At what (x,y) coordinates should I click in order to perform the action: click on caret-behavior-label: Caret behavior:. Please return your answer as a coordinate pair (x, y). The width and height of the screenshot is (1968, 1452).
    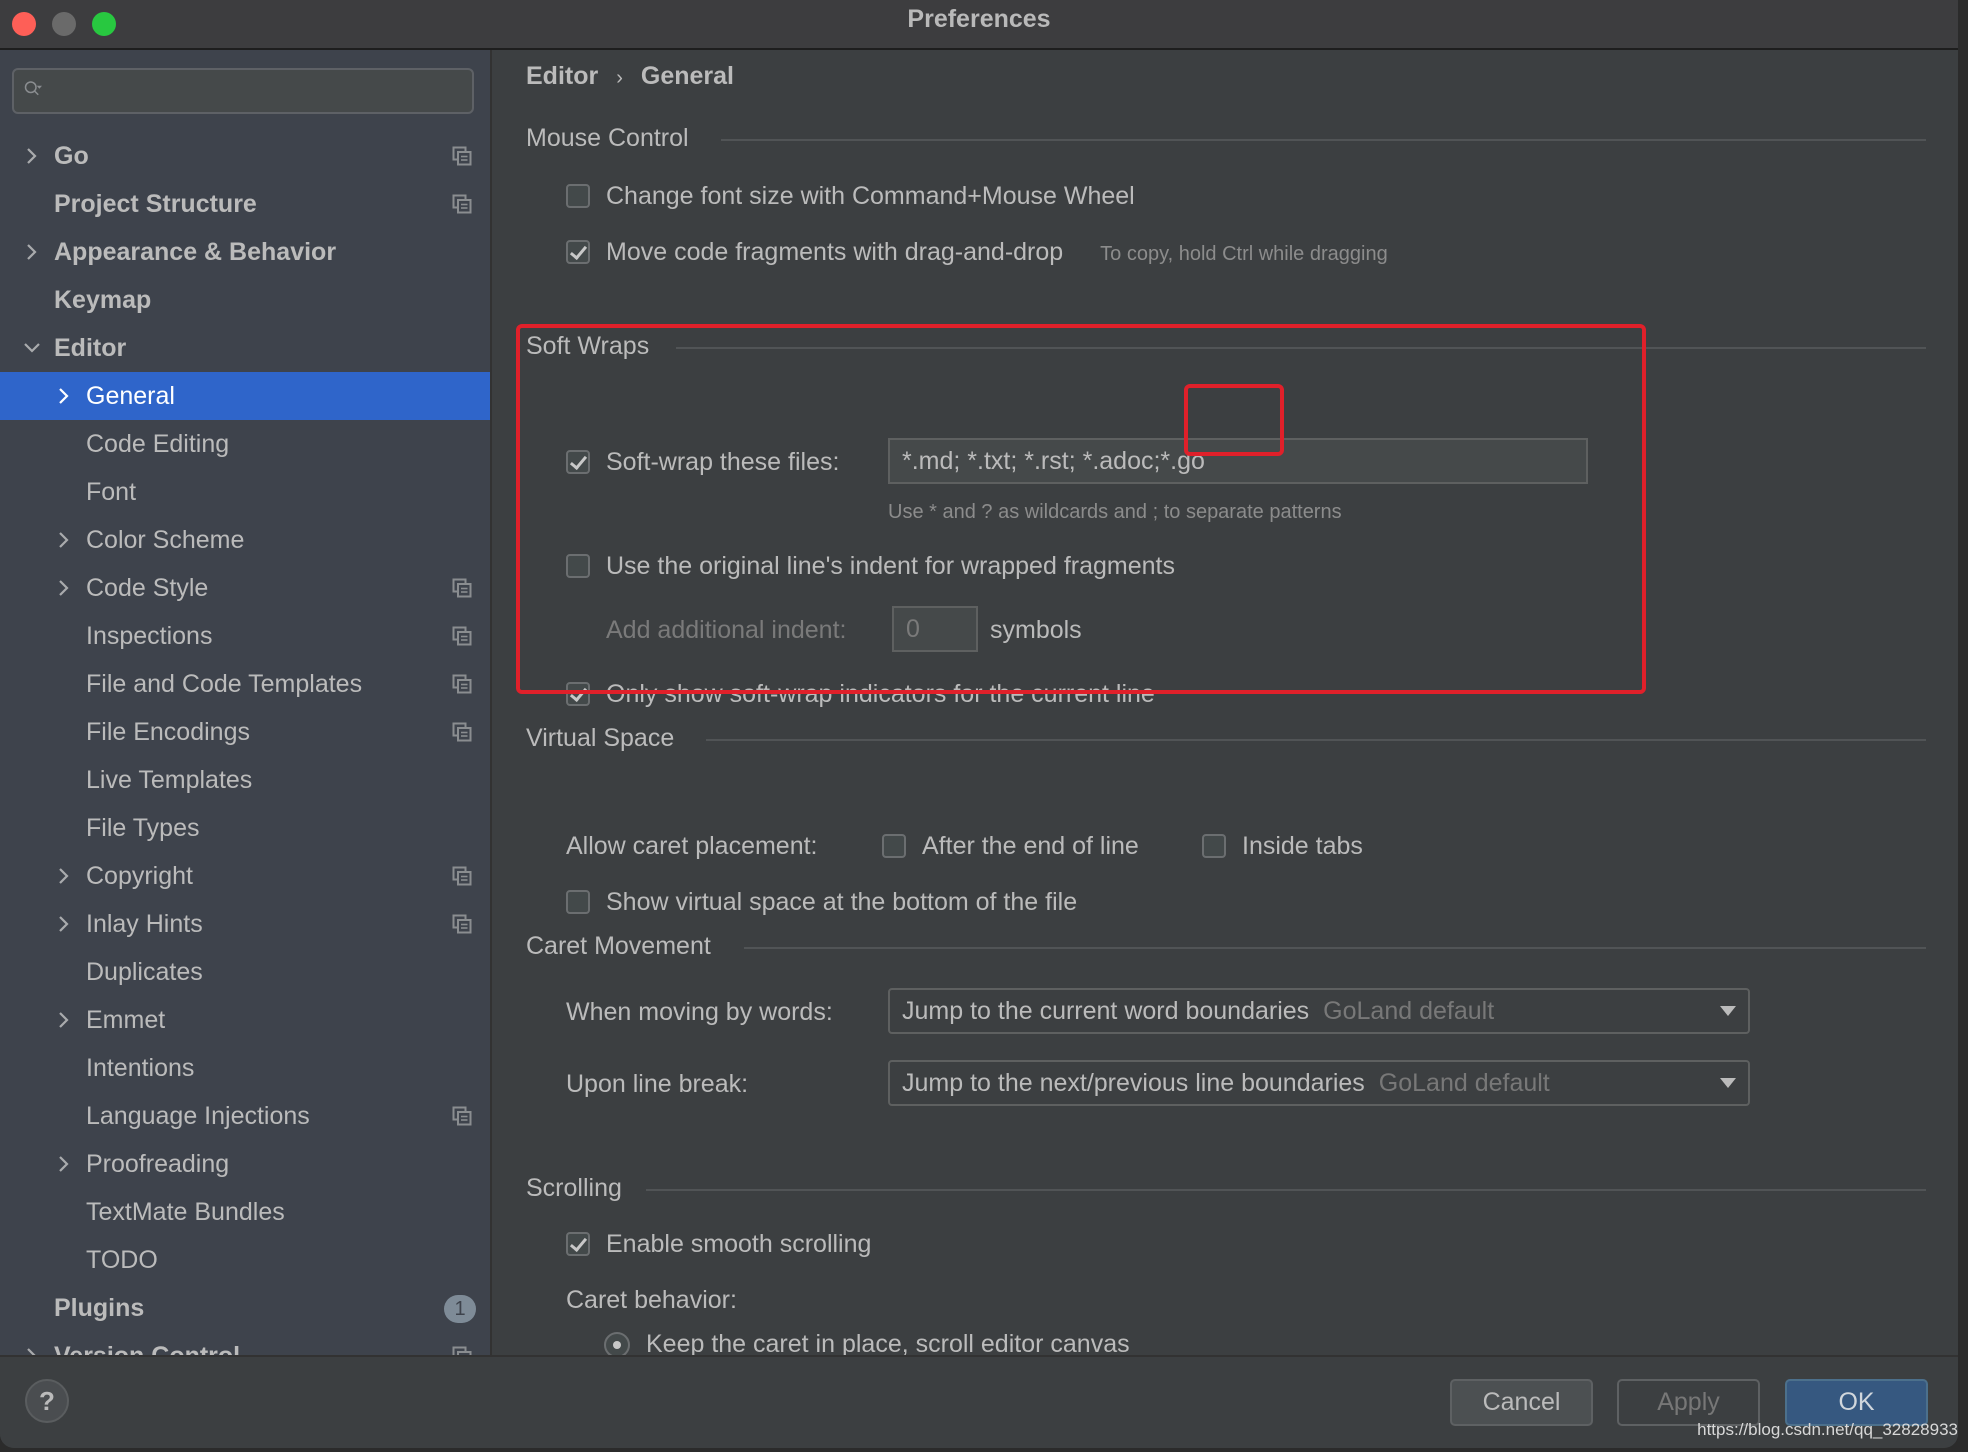
    Looking at the image, I should click on (651, 1300).